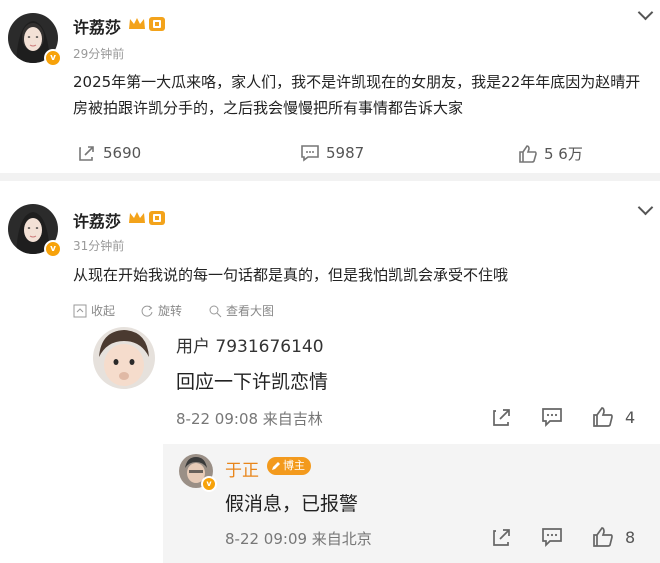 The height and width of the screenshot is (563, 660). I want to click on magnify-icon, so click(215, 311).